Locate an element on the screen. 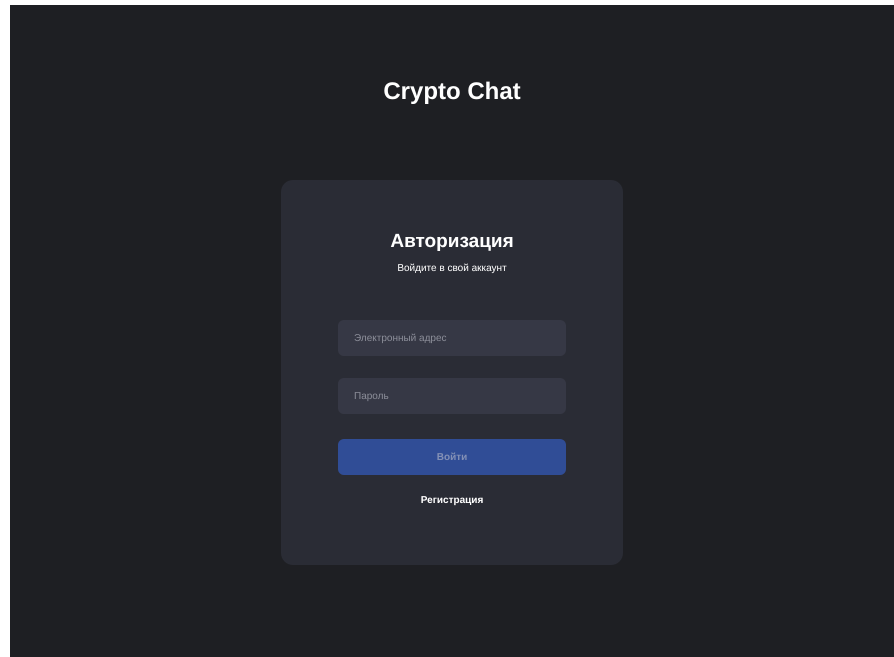  app-title: Crypto Chat is located at coordinates (452, 92).